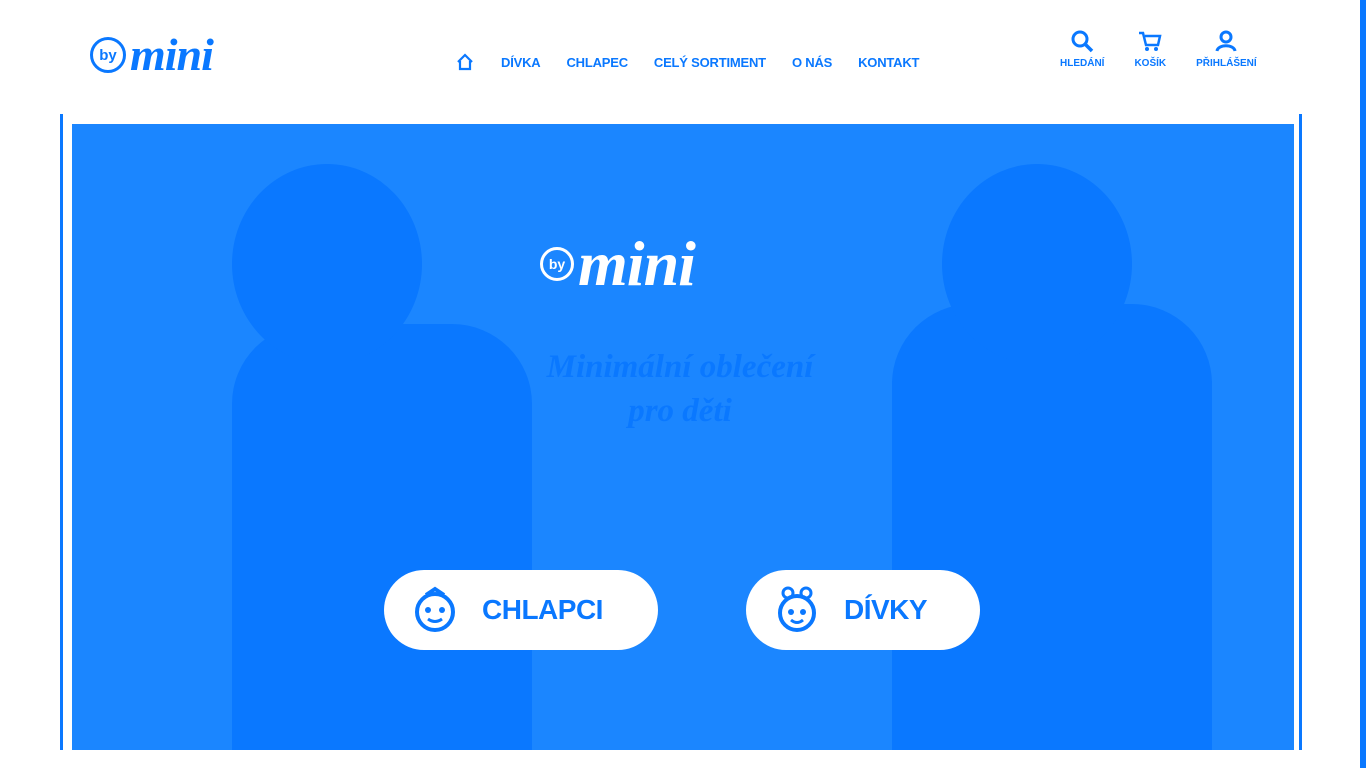 This screenshot has height=768, width=1366. Describe the element at coordinates (710, 62) in the screenshot. I see `nav-item-cely-sortiment: CELÝ SORTIMENT` at that location.